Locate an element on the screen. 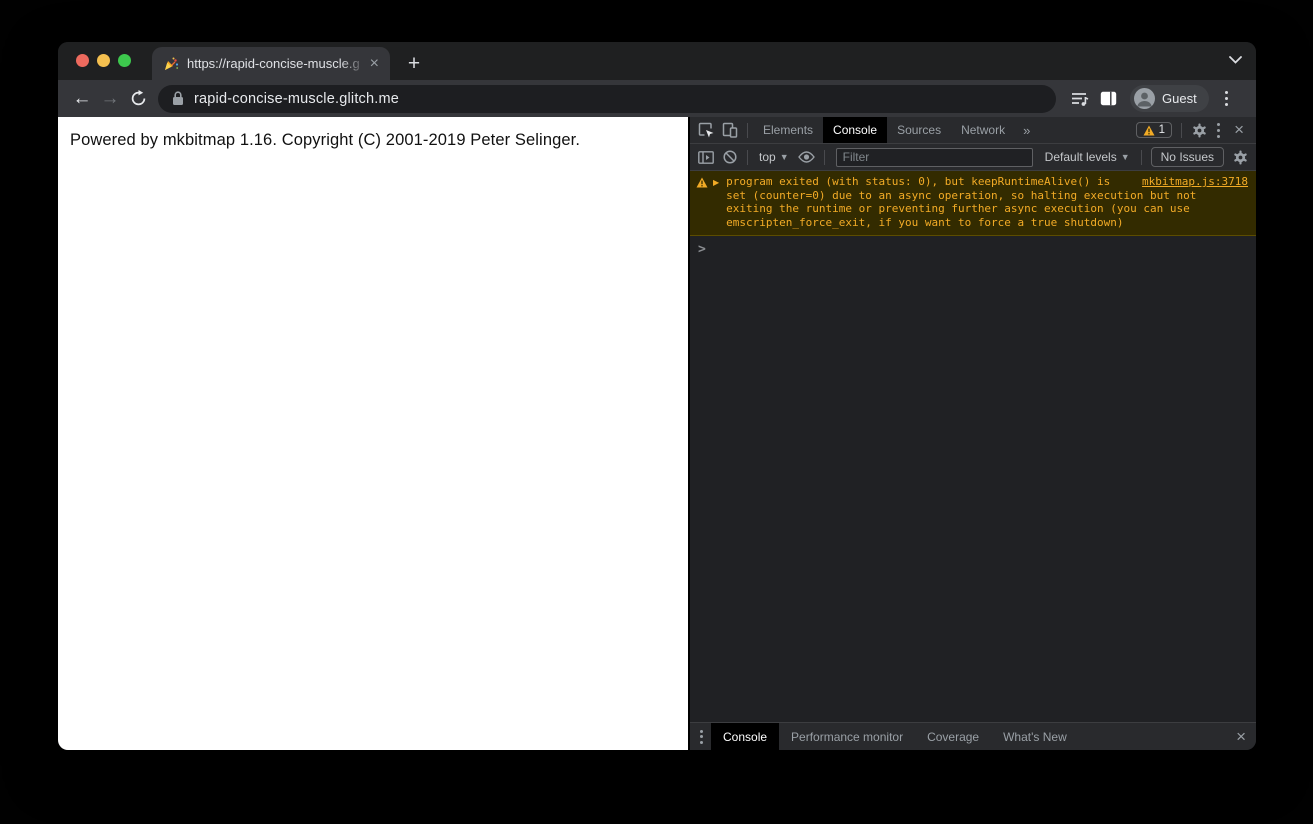  tab-console: Console is located at coordinates (855, 130).